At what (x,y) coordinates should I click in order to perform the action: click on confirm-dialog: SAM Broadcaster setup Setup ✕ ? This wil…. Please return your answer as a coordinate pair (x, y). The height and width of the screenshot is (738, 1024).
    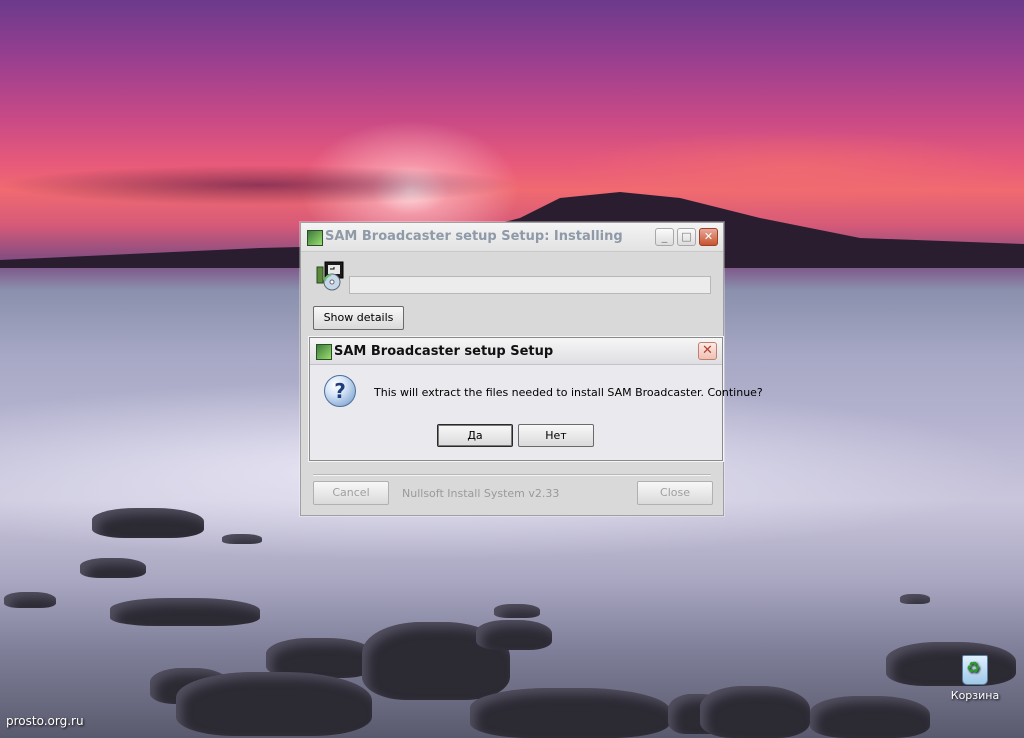
    Looking at the image, I should click on (536, 399).